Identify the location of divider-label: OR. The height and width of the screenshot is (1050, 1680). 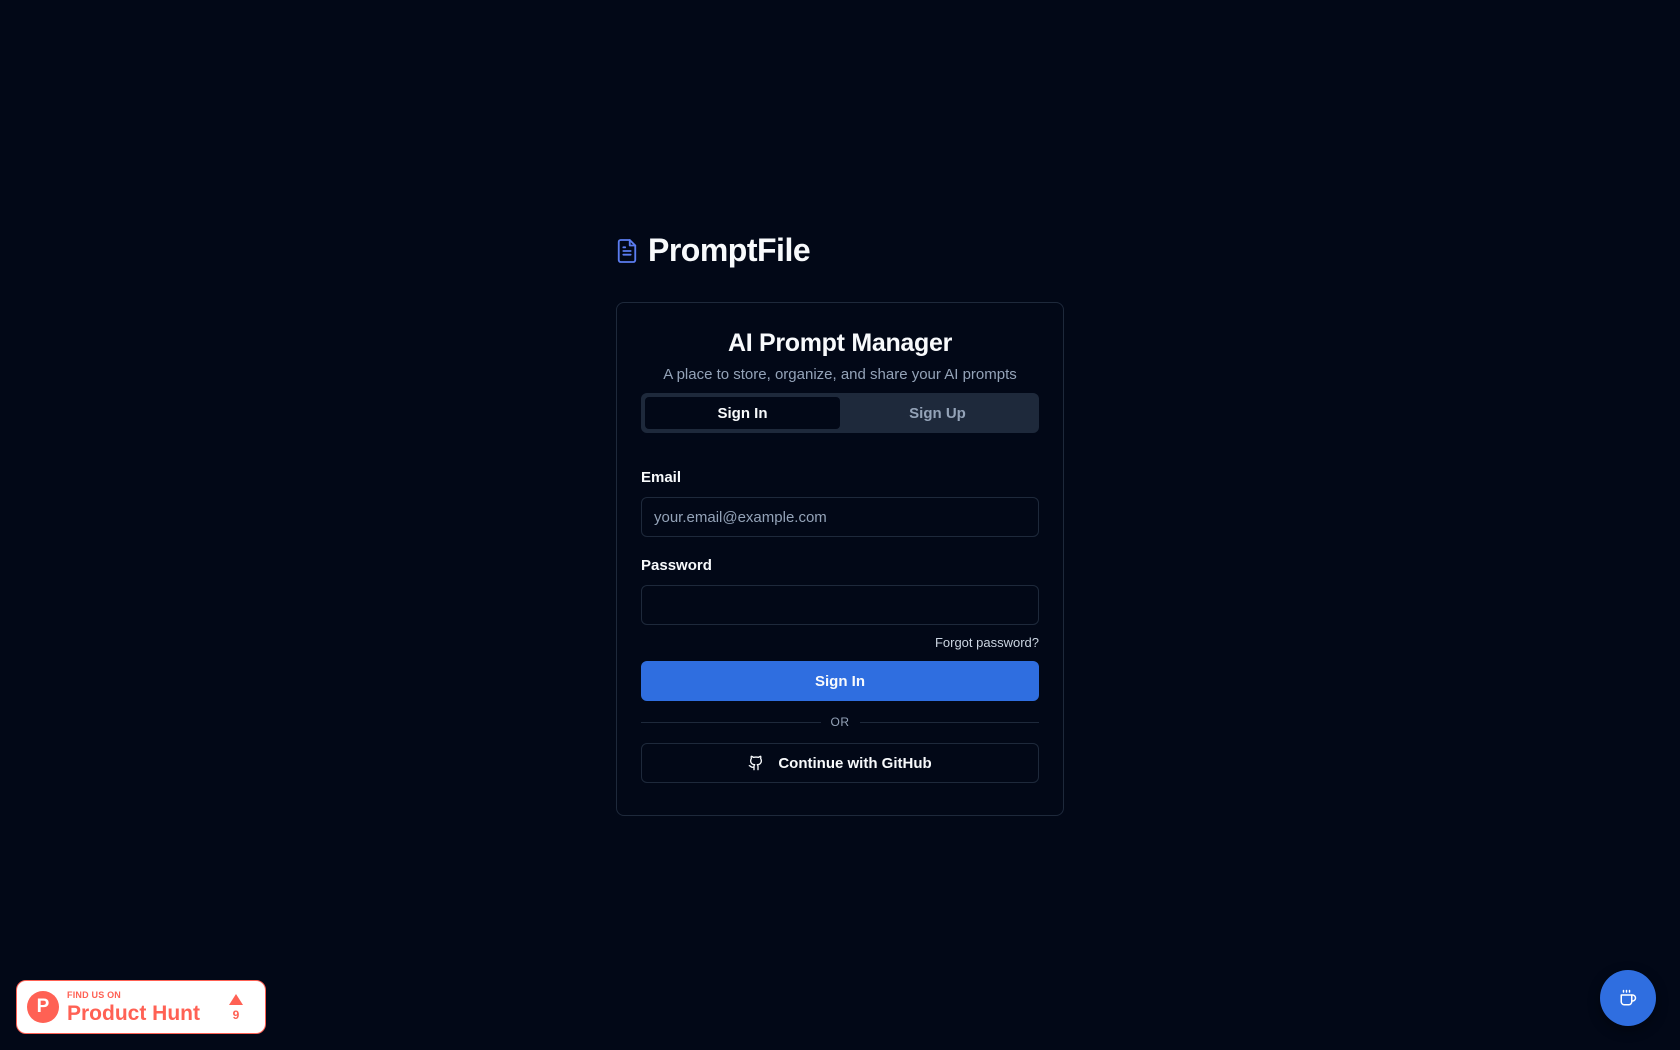
(840, 722).